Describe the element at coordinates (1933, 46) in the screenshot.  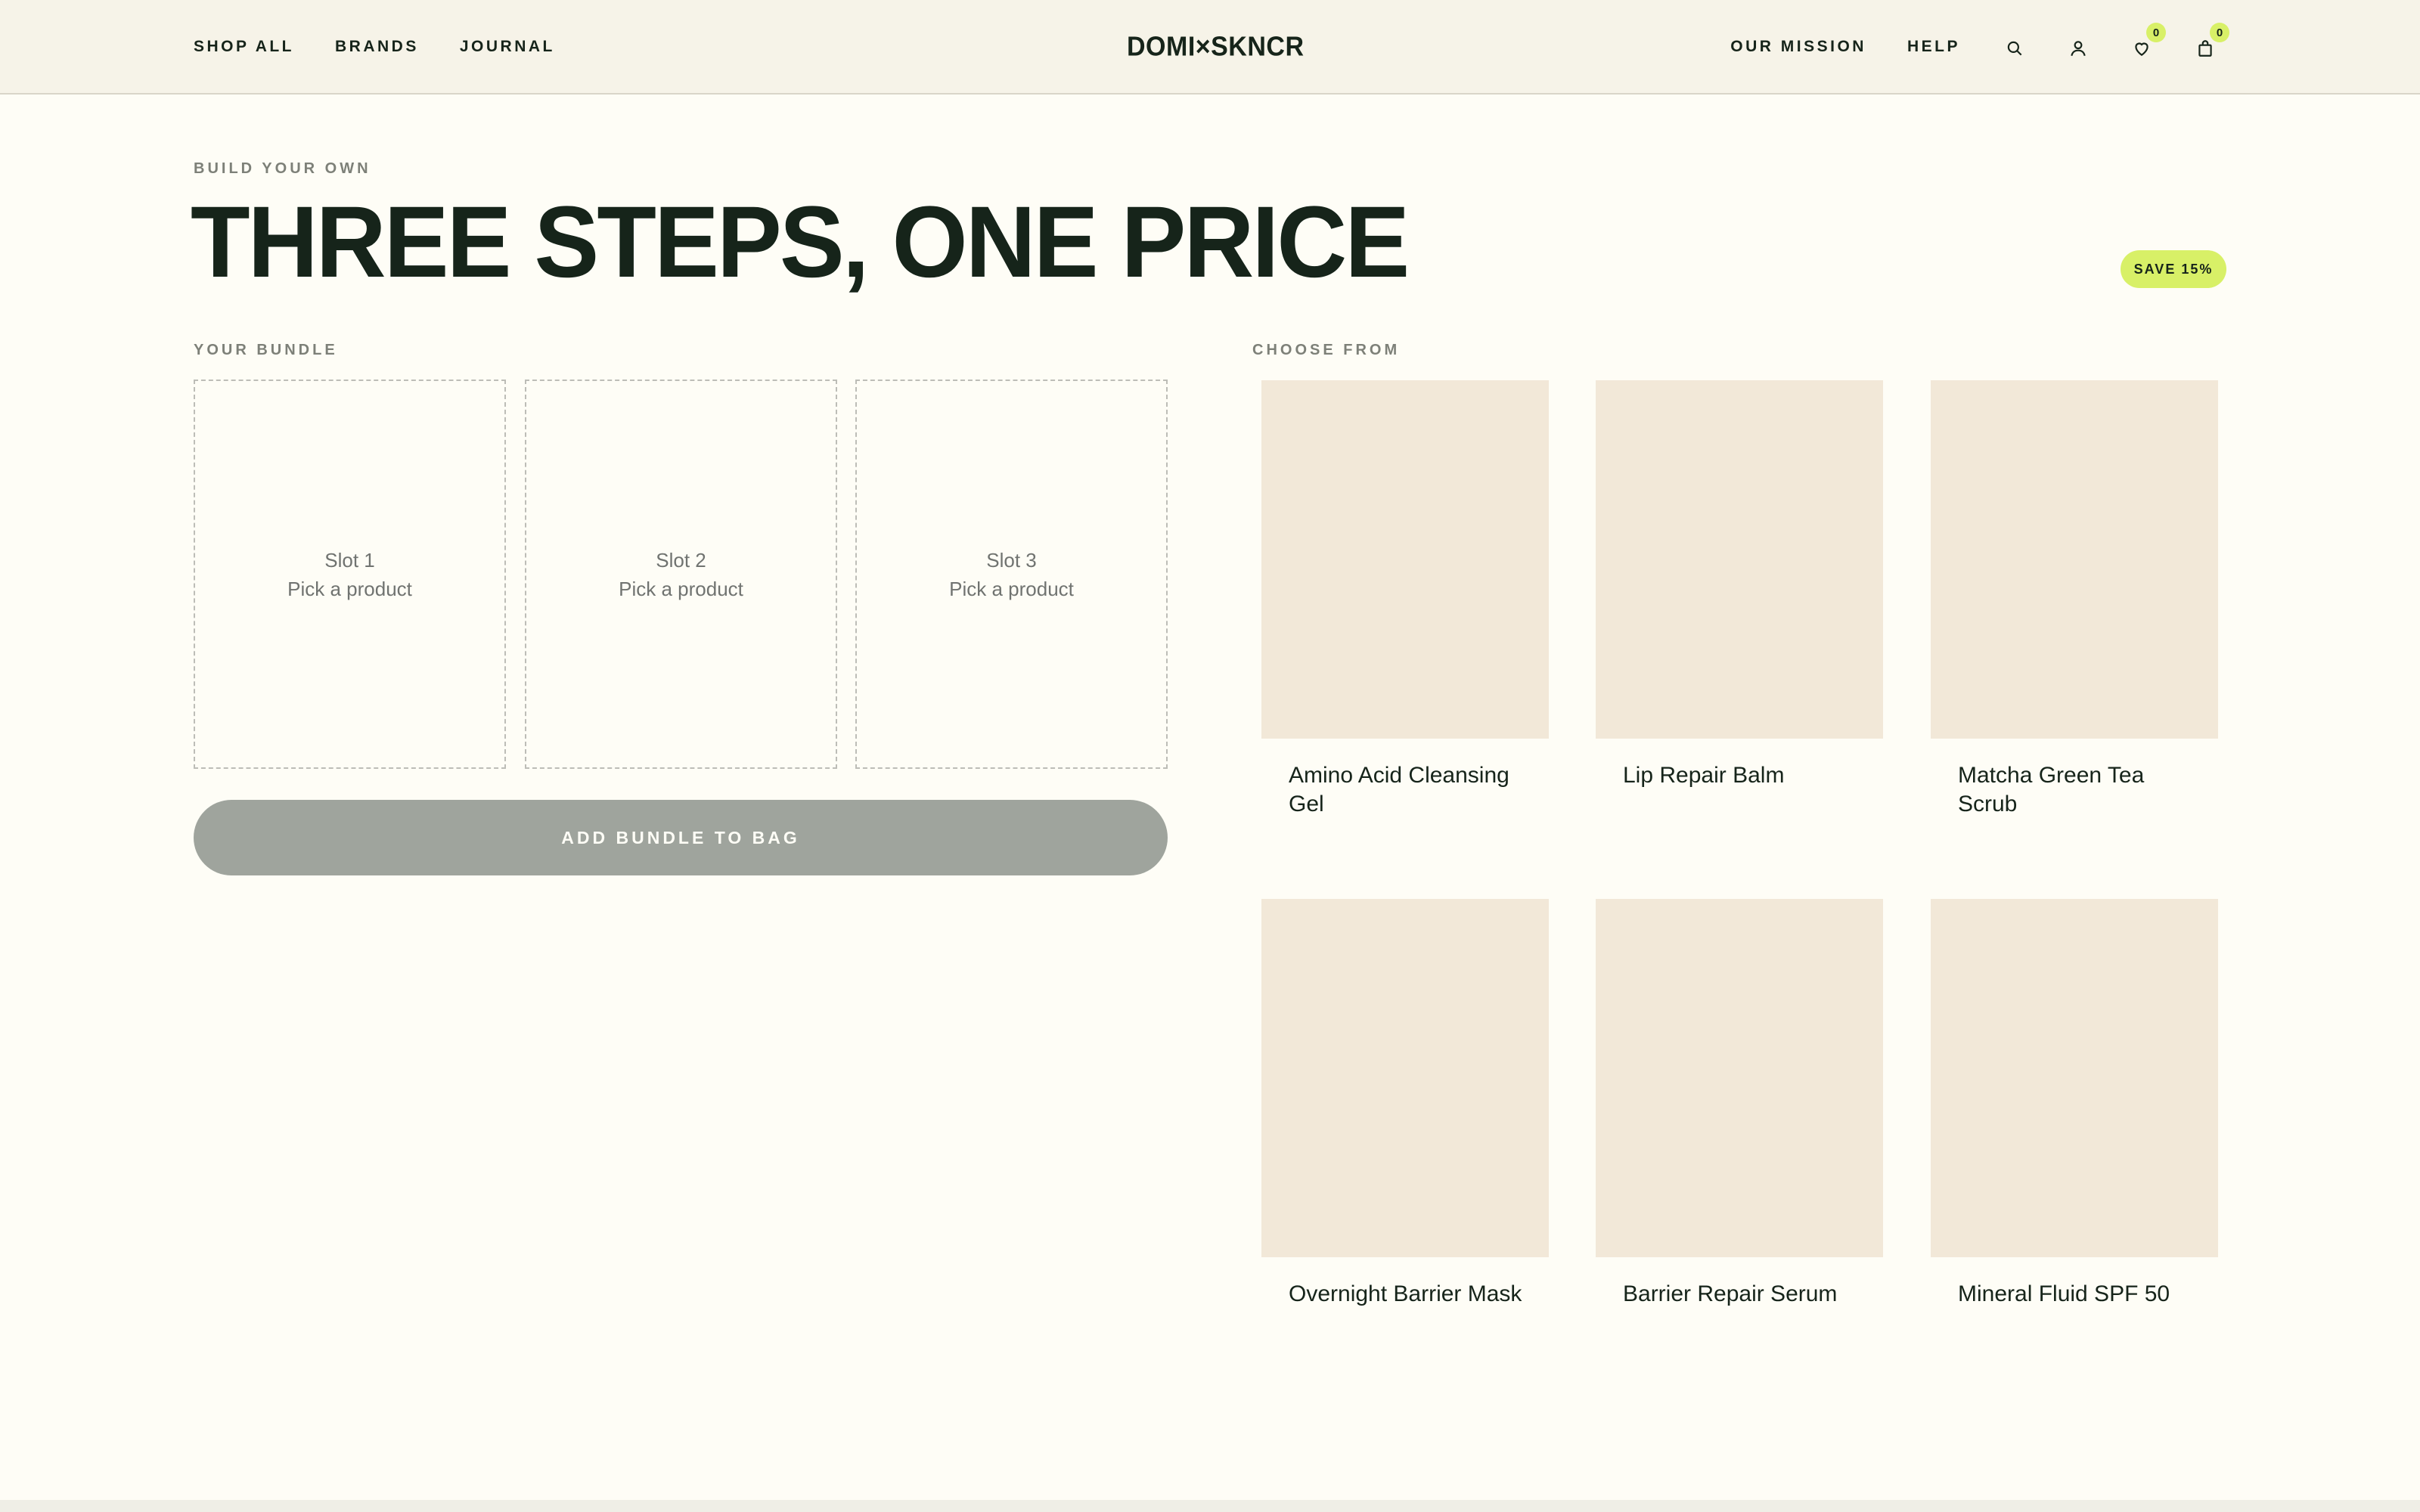
I see `nav-help: HELP` at that location.